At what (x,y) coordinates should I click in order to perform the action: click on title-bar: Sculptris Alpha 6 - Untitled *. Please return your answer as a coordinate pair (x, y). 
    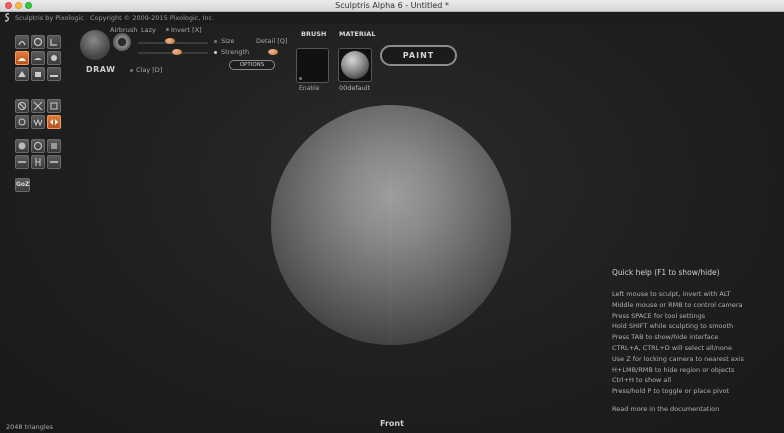
    Looking at the image, I should click on (392, 6).